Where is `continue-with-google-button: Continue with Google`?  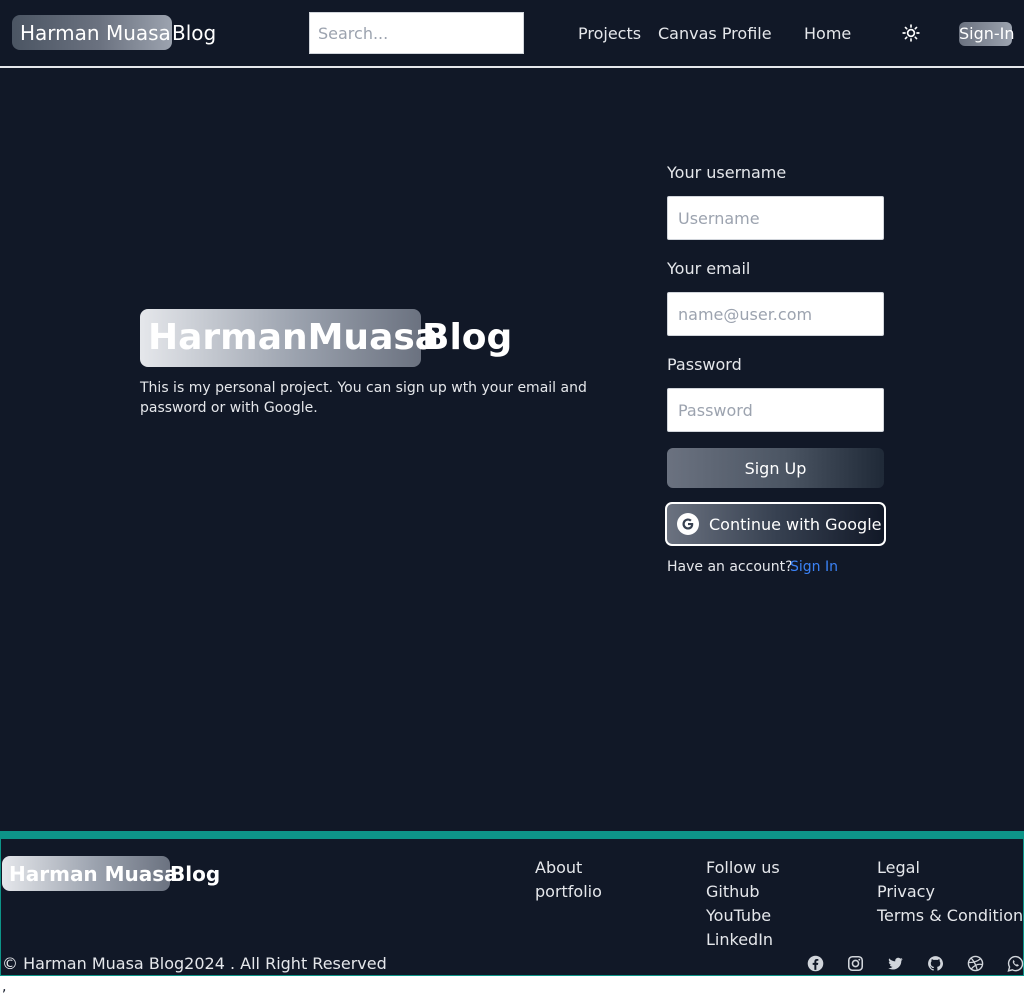
continue-with-google-button: Continue with Google is located at coordinates (775, 524).